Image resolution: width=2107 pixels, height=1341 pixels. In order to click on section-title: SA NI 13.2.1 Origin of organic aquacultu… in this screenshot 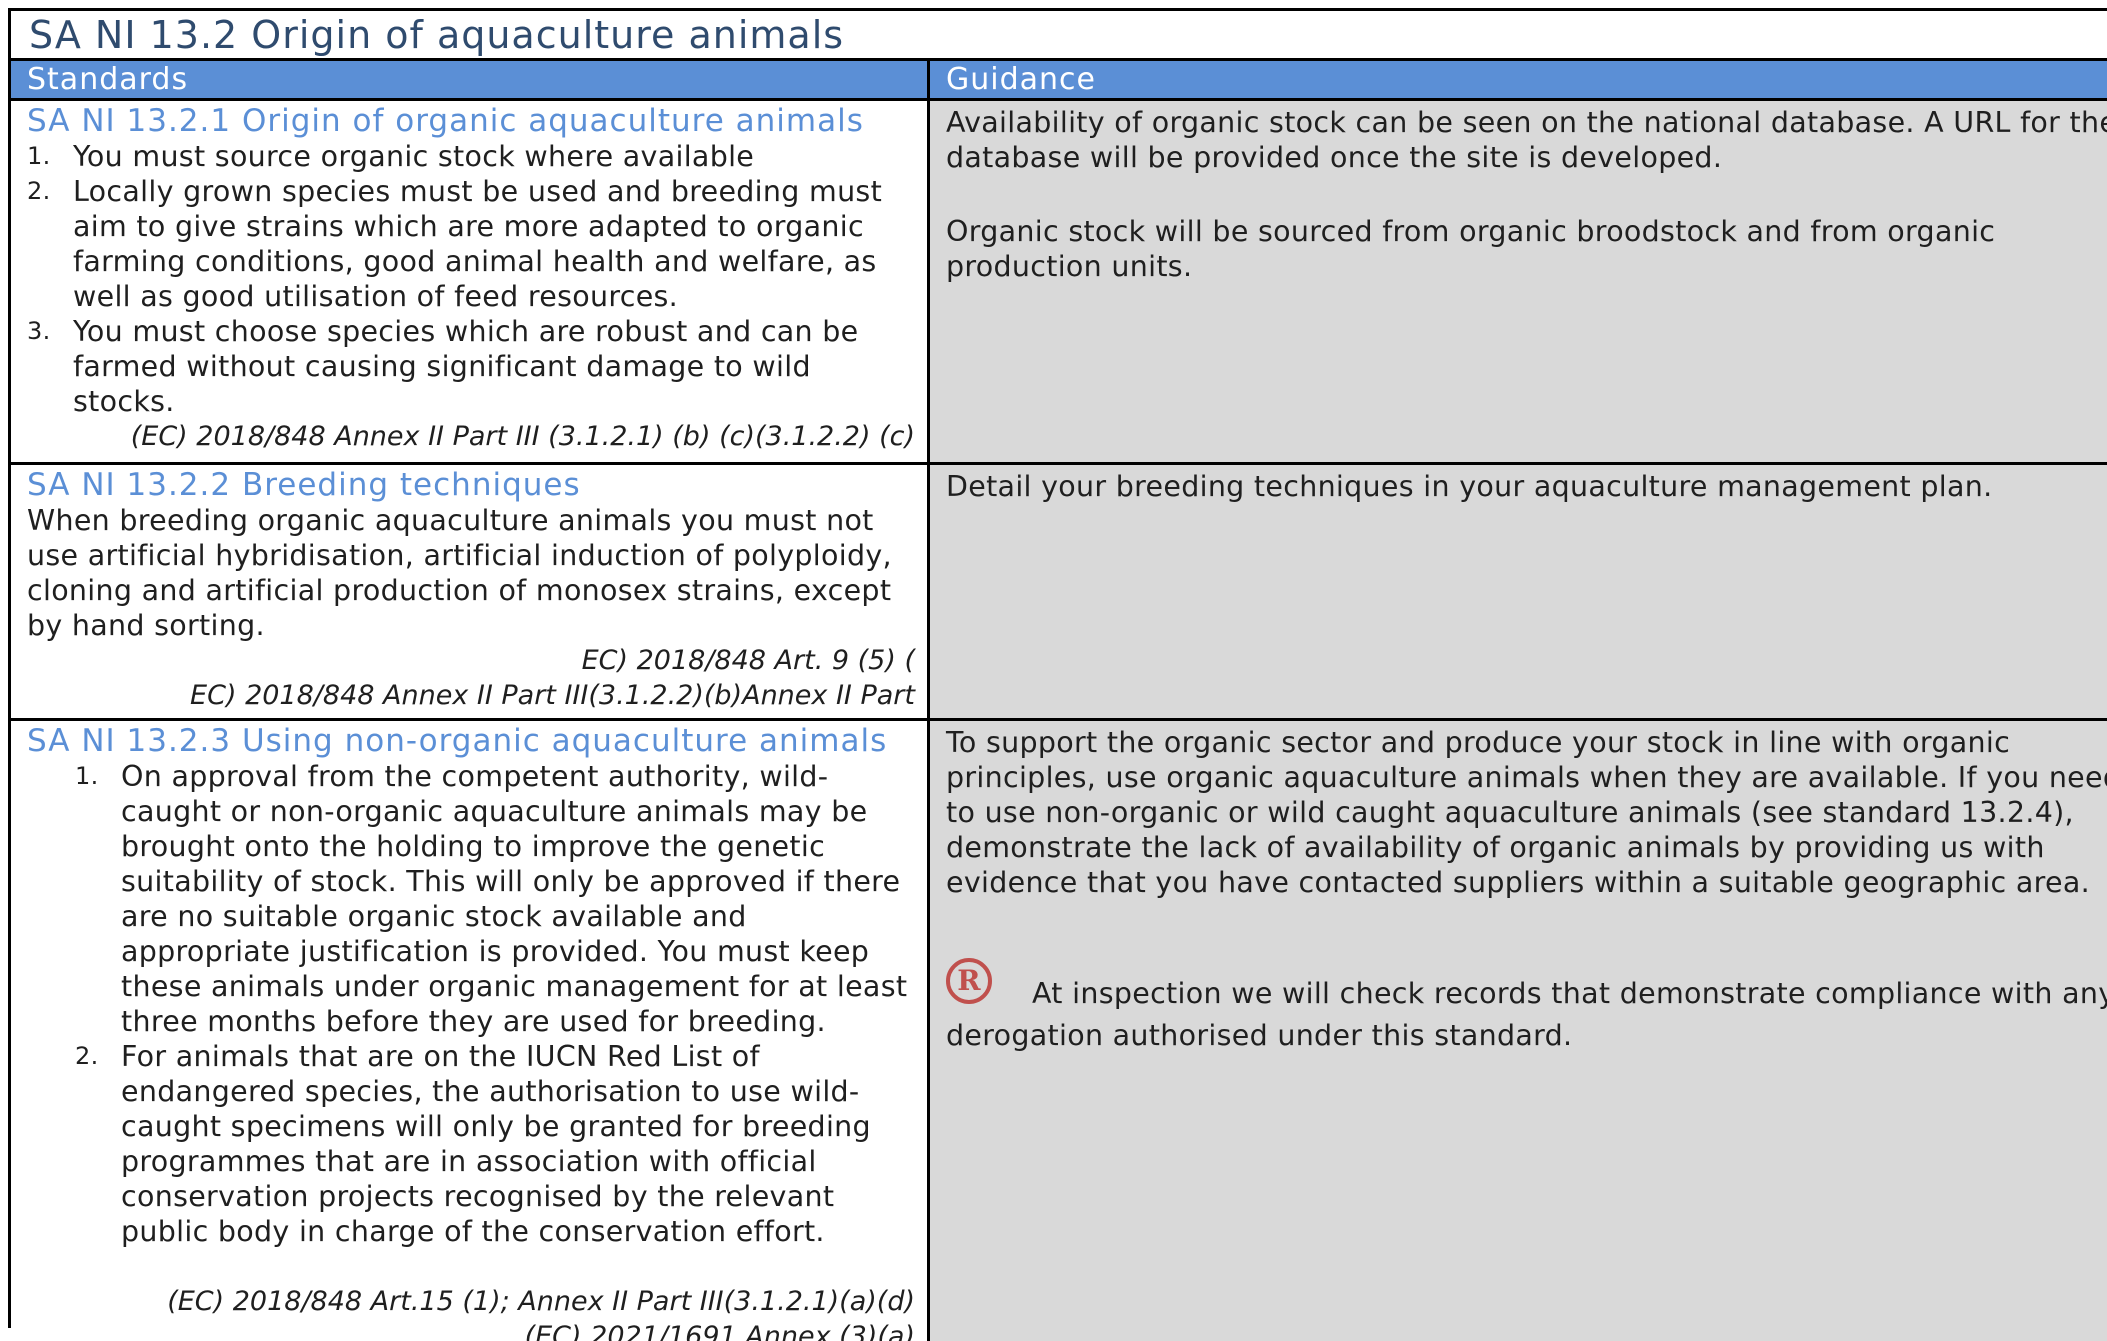, I will do `click(445, 121)`.